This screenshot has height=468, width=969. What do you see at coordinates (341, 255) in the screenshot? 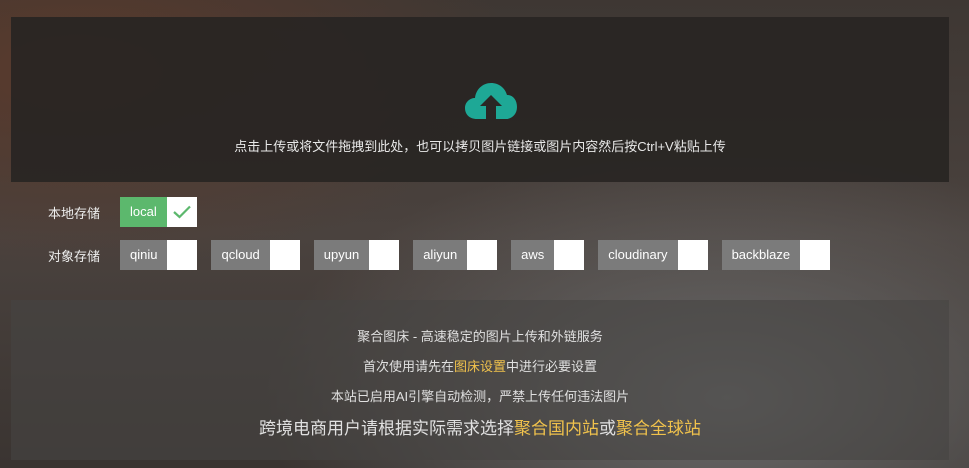
I see `option-label: upyun` at bounding box center [341, 255].